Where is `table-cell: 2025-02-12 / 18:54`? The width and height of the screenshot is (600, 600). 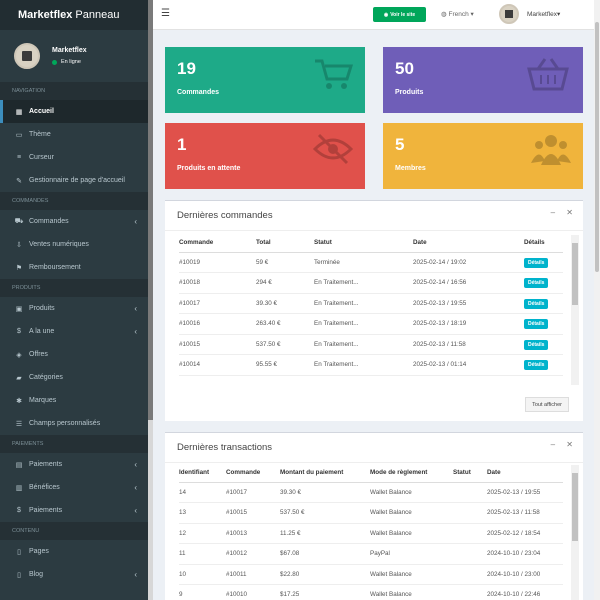 table-cell: 2025-02-12 / 18:54 is located at coordinates (525, 533).